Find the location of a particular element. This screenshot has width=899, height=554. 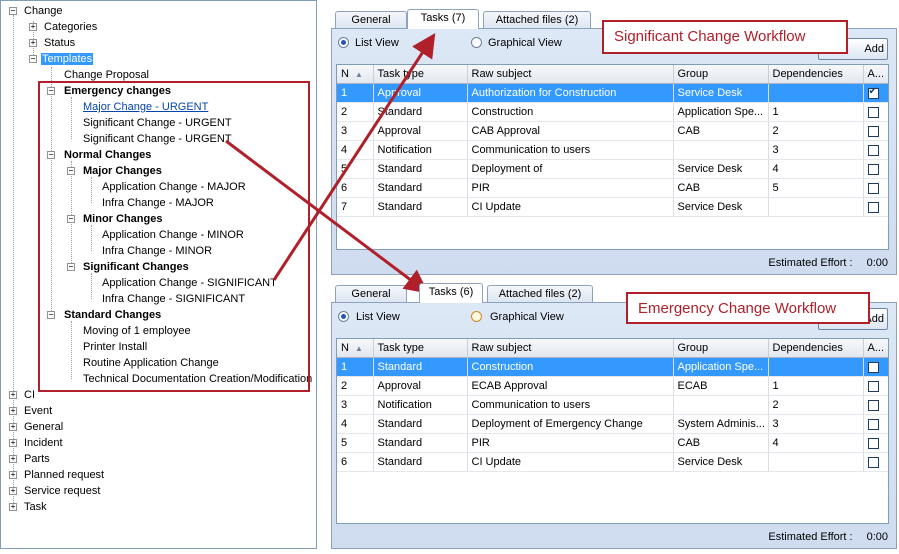

tree-node-service-request: + Service request is located at coordinates (53, 491).